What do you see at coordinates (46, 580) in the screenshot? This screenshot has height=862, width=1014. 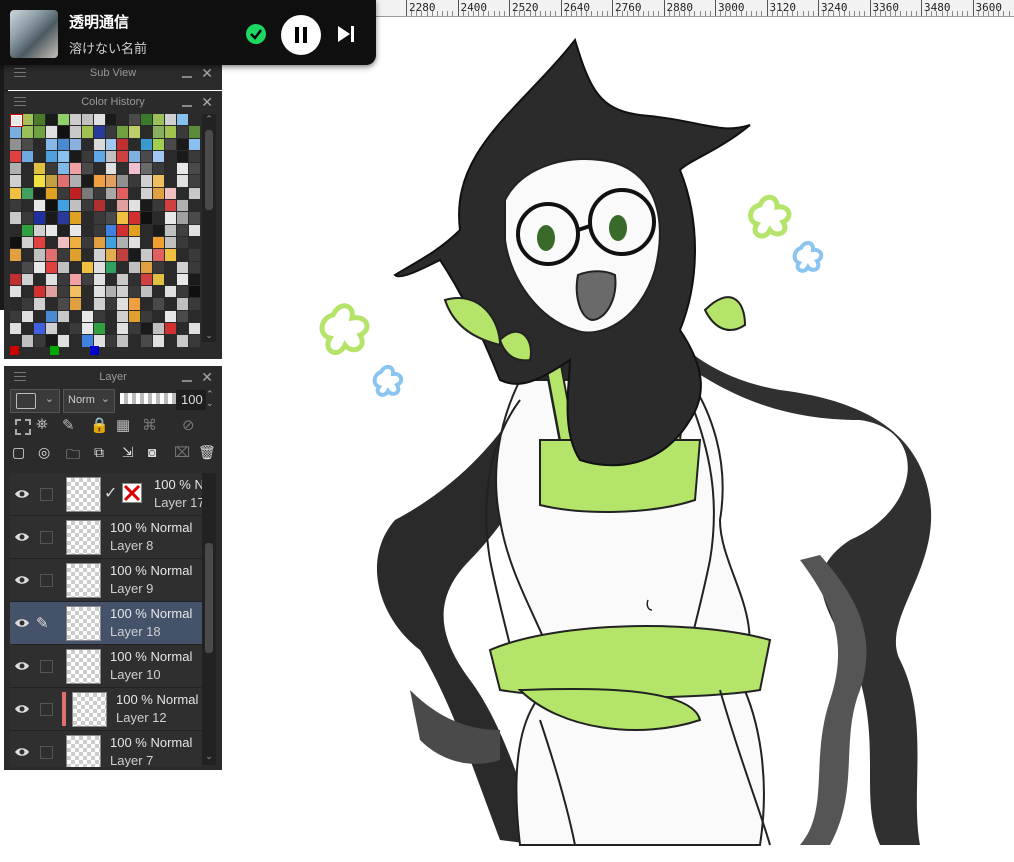 I see `layer-lock-checkbox` at bounding box center [46, 580].